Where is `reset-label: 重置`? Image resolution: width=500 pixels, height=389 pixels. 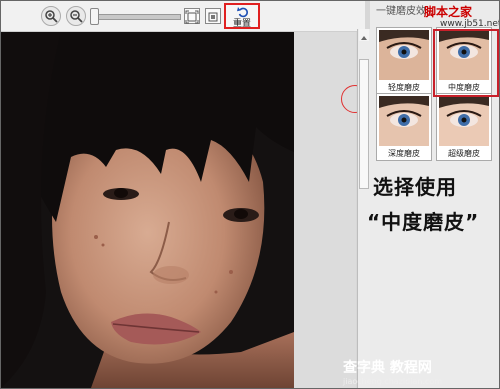
reset-label: 重置 is located at coordinates (241, 24).